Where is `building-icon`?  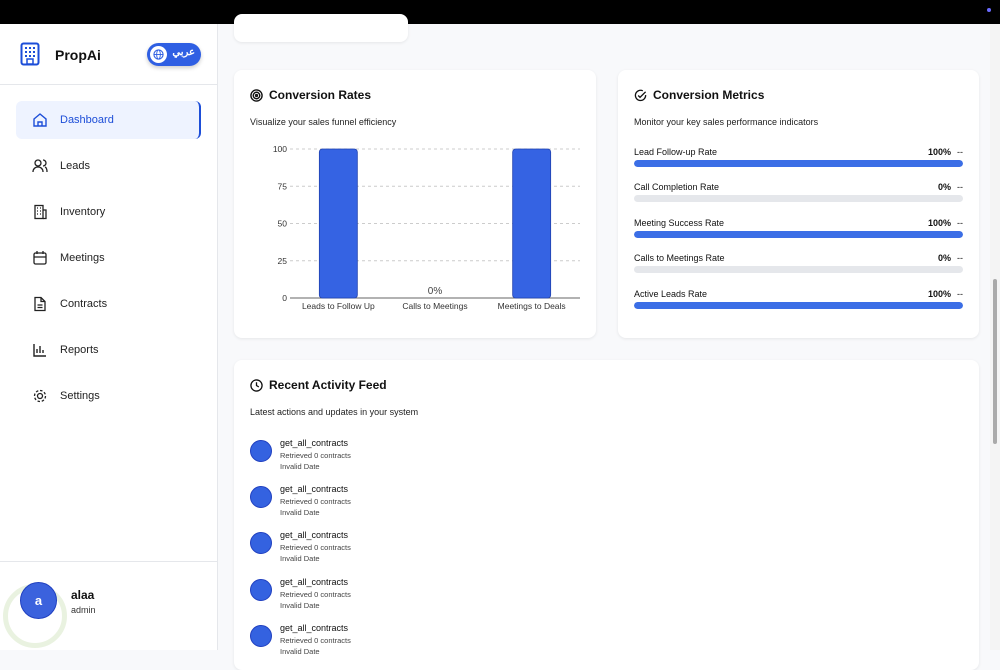 building-icon is located at coordinates (40, 212).